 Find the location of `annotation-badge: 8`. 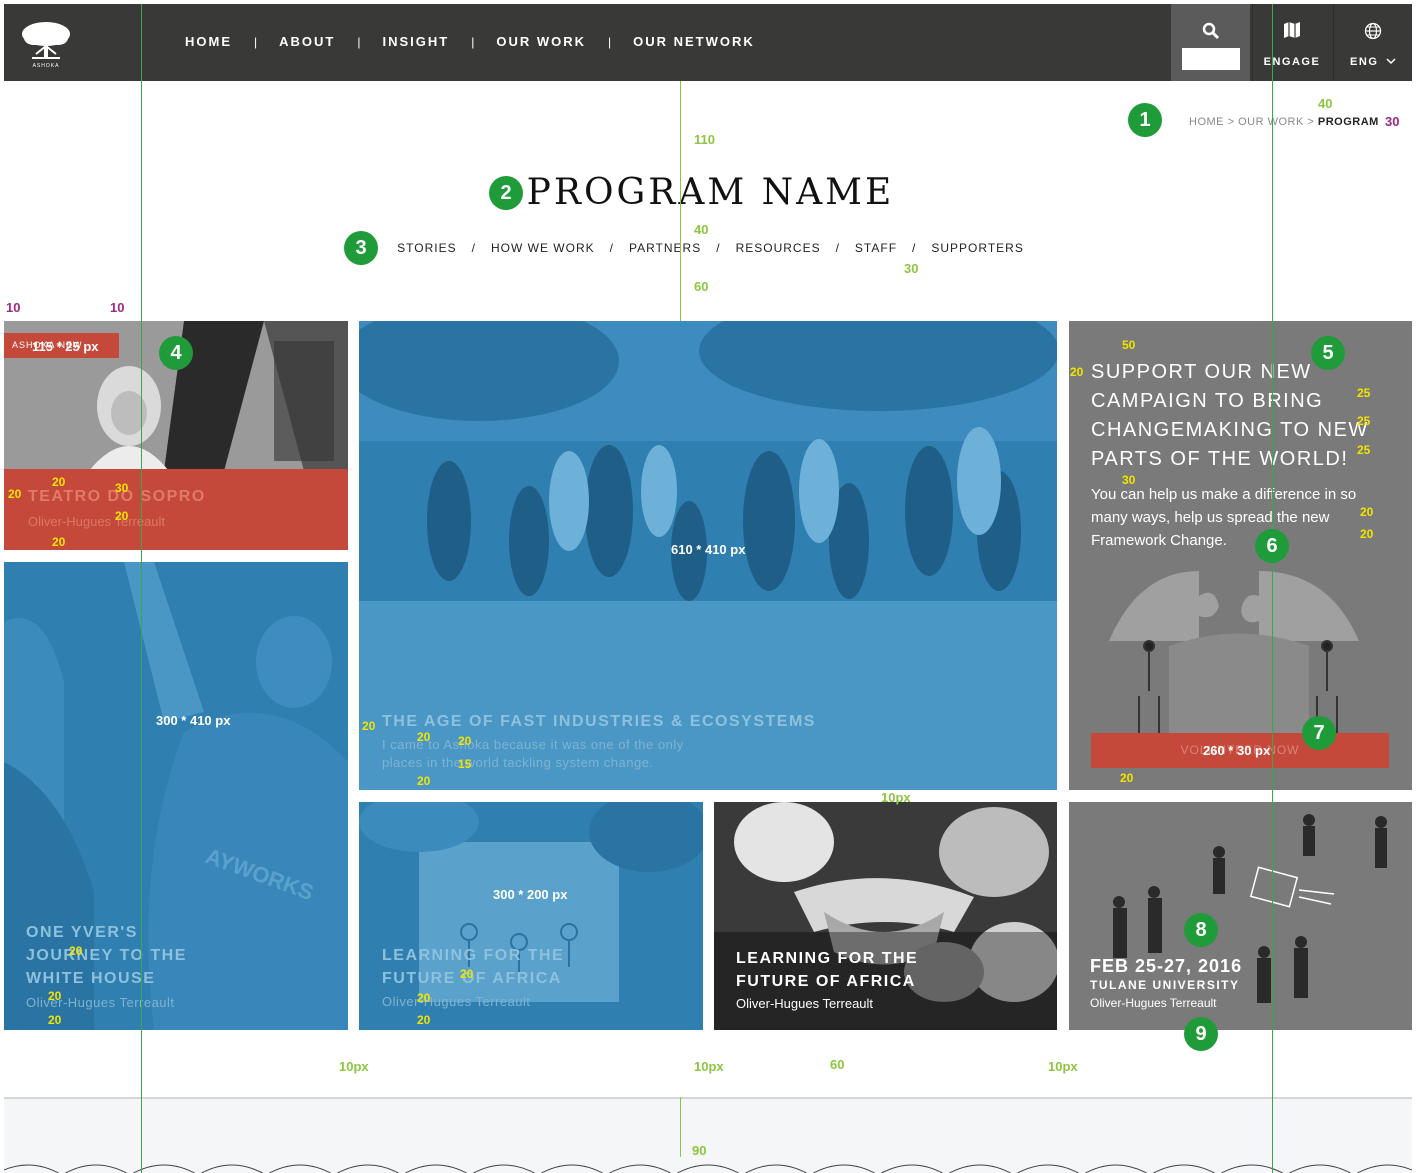

annotation-badge: 8 is located at coordinates (1201, 930).